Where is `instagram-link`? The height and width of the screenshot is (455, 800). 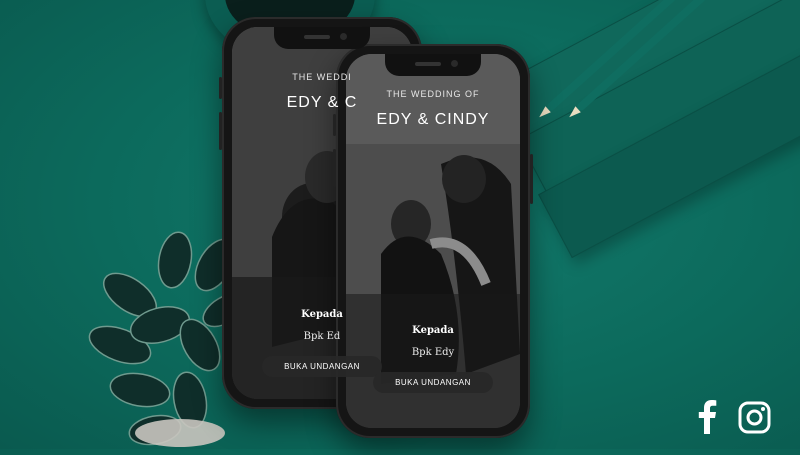
instagram-link is located at coordinates (754, 420).